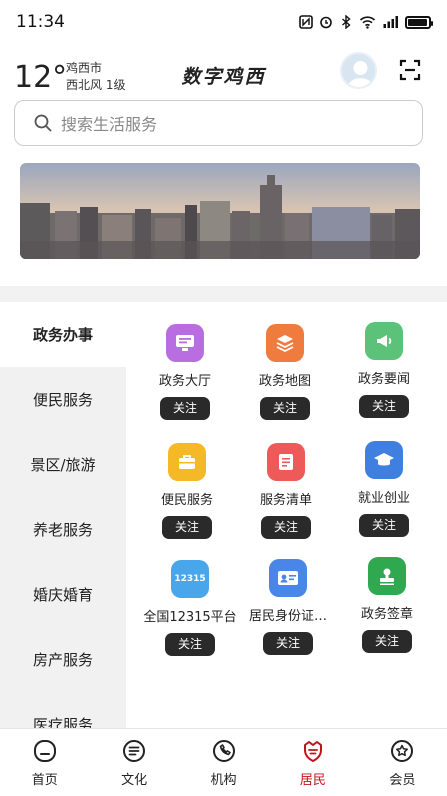 Image resolution: width=447 pixels, height=796 pixels. I want to click on search-icon, so click(43, 123).